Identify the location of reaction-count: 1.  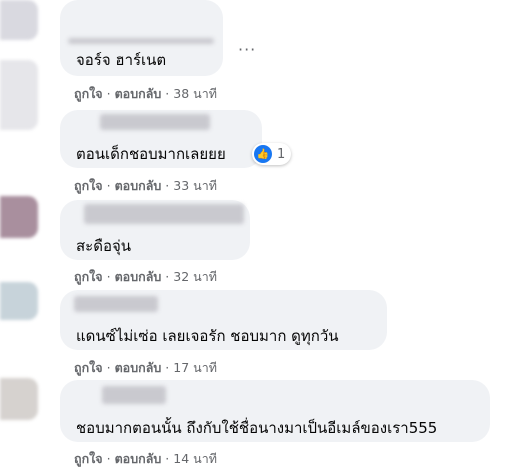
(281, 154).